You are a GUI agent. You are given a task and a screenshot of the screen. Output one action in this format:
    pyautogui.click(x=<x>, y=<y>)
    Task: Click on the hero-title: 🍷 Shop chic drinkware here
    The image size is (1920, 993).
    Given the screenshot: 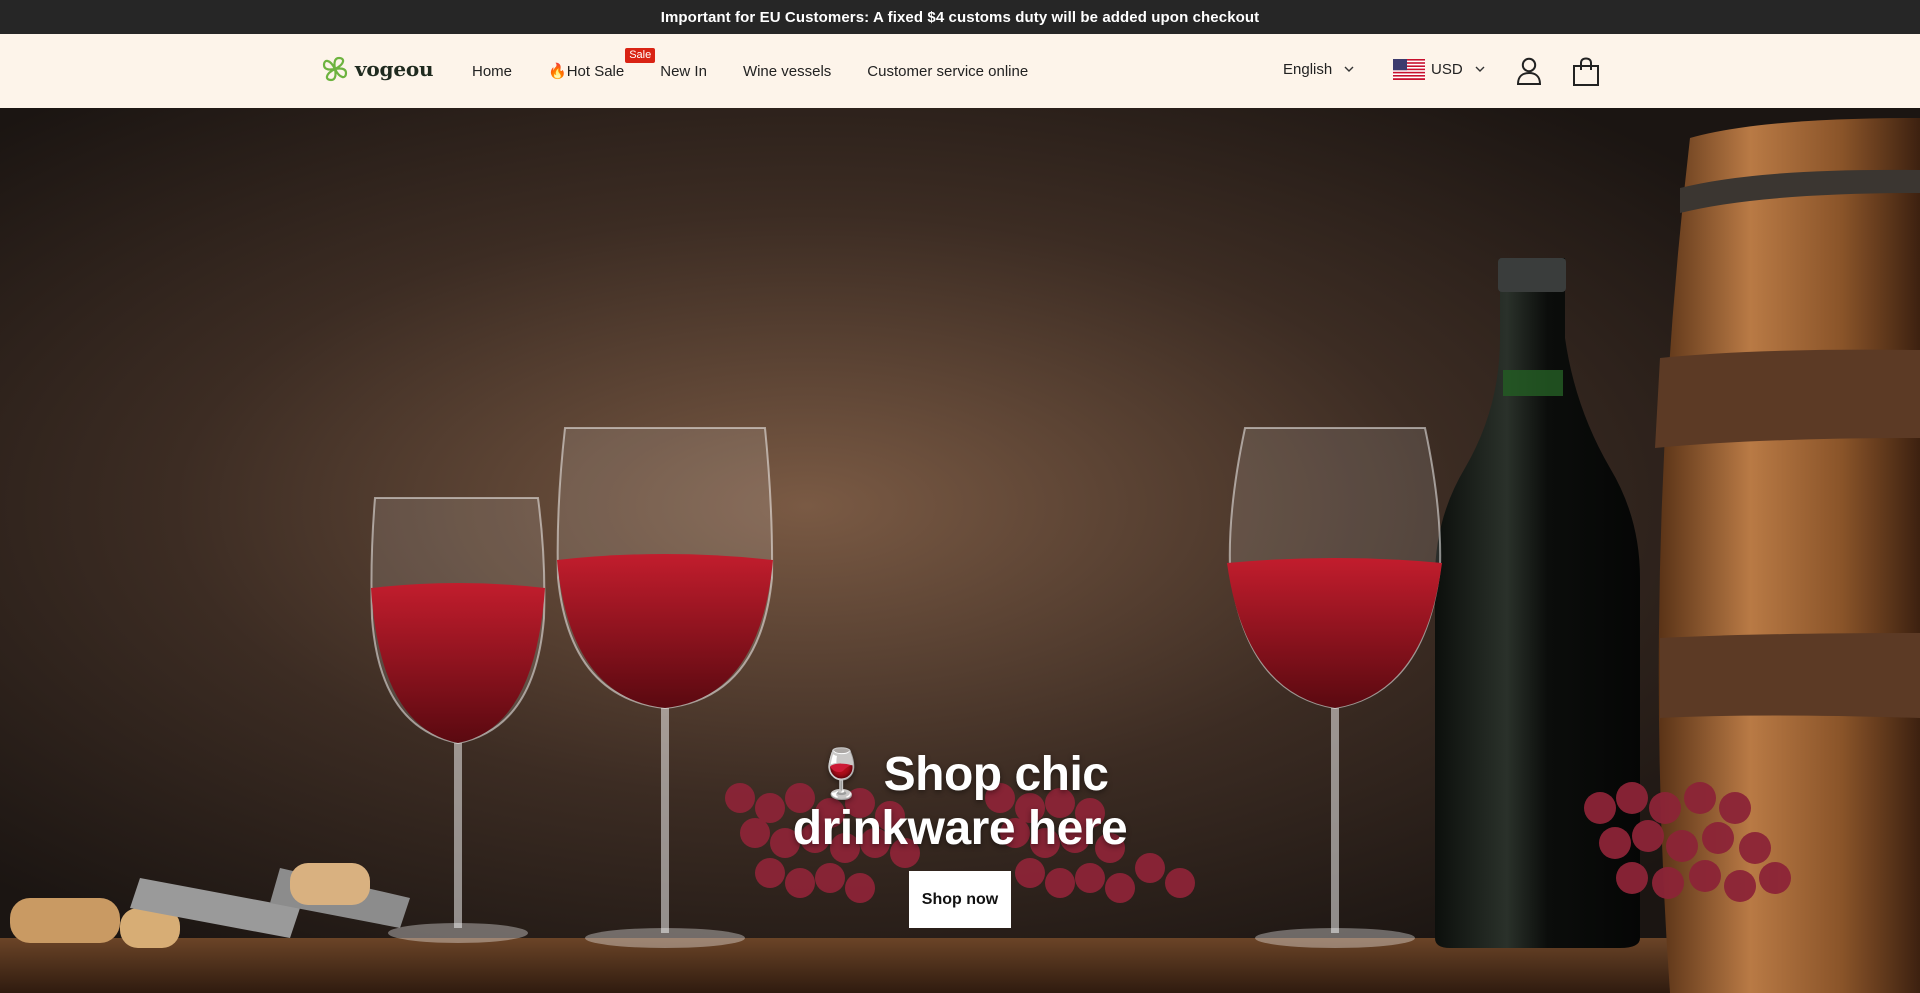 What is the action you would take?
    pyautogui.click(x=960, y=802)
    